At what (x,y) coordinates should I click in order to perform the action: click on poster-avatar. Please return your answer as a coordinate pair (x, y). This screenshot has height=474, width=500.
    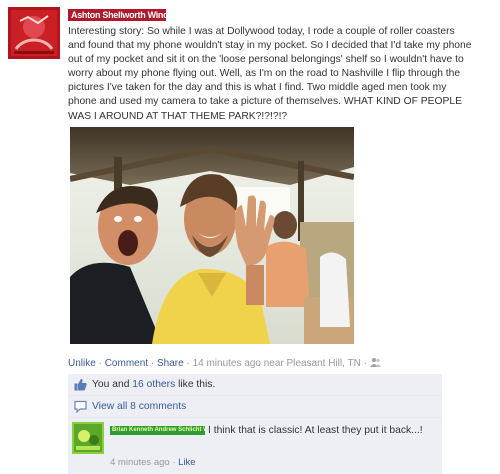
    Looking at the image, I should click on (34, 33).